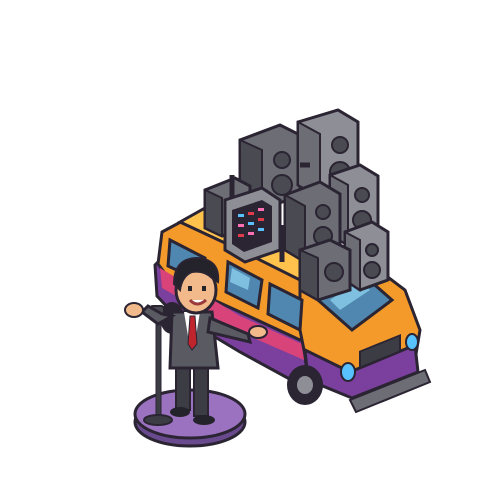 This screenshot has height=500, width=500. I want to click on man-tie, so click(192, 333).